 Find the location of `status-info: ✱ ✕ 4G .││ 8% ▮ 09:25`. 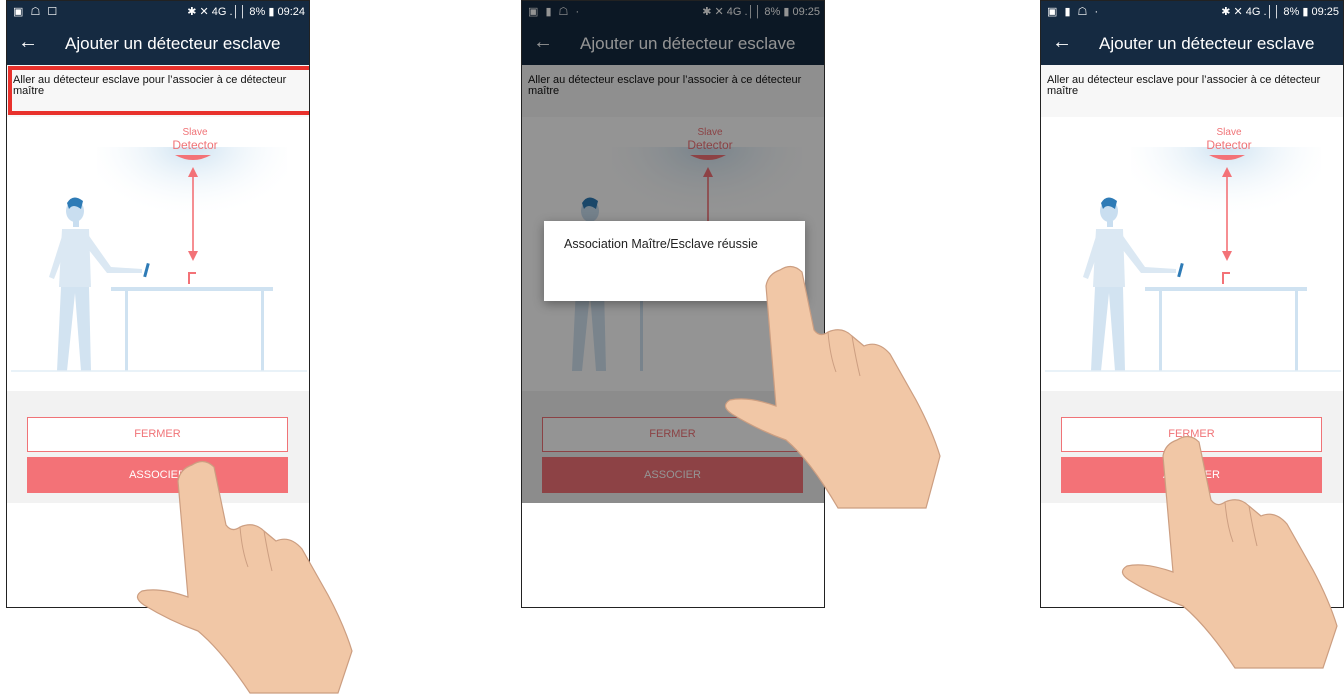

status-info: ✱ ✕ 4G .││ 8% ▮ 09:25 is located at coordinates (1280, 12).